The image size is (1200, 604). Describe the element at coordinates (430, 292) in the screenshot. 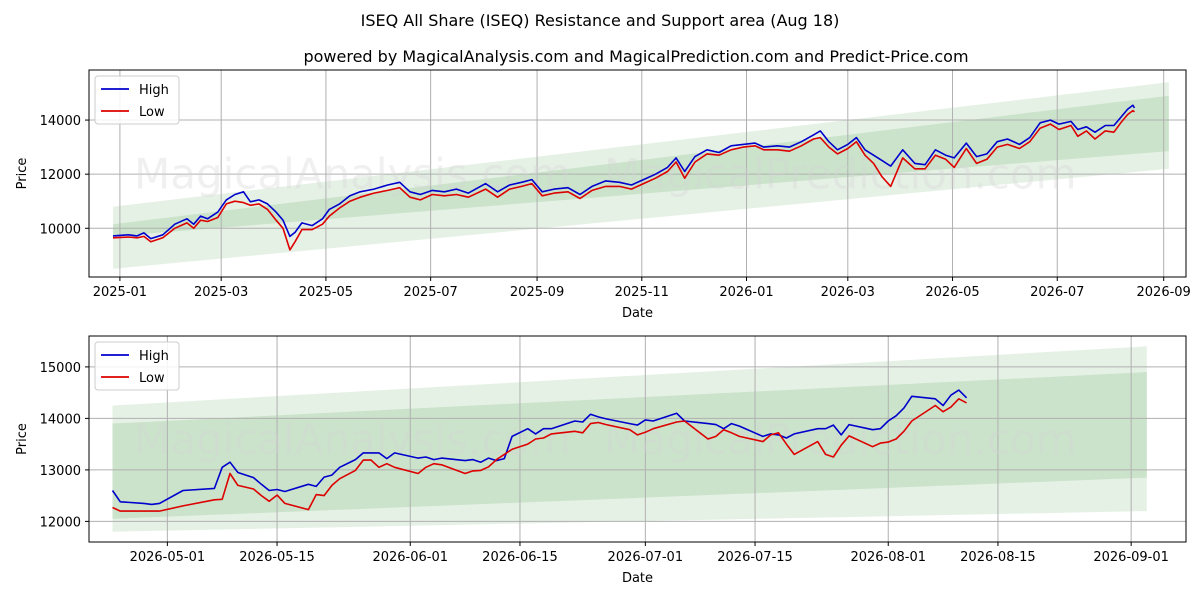

I see `x-tick-label: 2025-07` at that location.